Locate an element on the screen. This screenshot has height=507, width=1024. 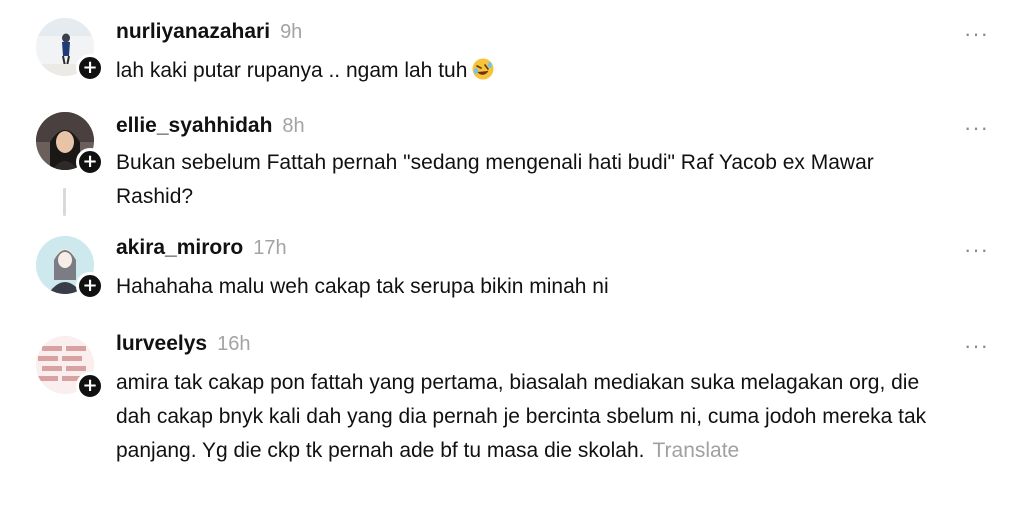
thread-connector-line is located at coordinates (64, 202).